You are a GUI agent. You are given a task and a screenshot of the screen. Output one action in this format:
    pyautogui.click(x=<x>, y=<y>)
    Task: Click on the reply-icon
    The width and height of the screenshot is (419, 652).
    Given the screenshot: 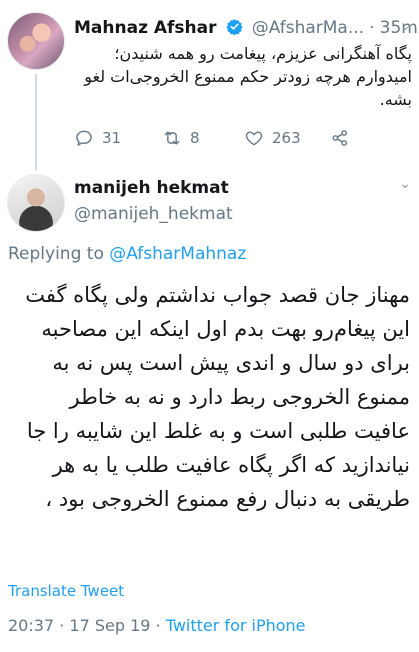 What is the action you would take?
    pyautogui.click(x=84, y=138)
    